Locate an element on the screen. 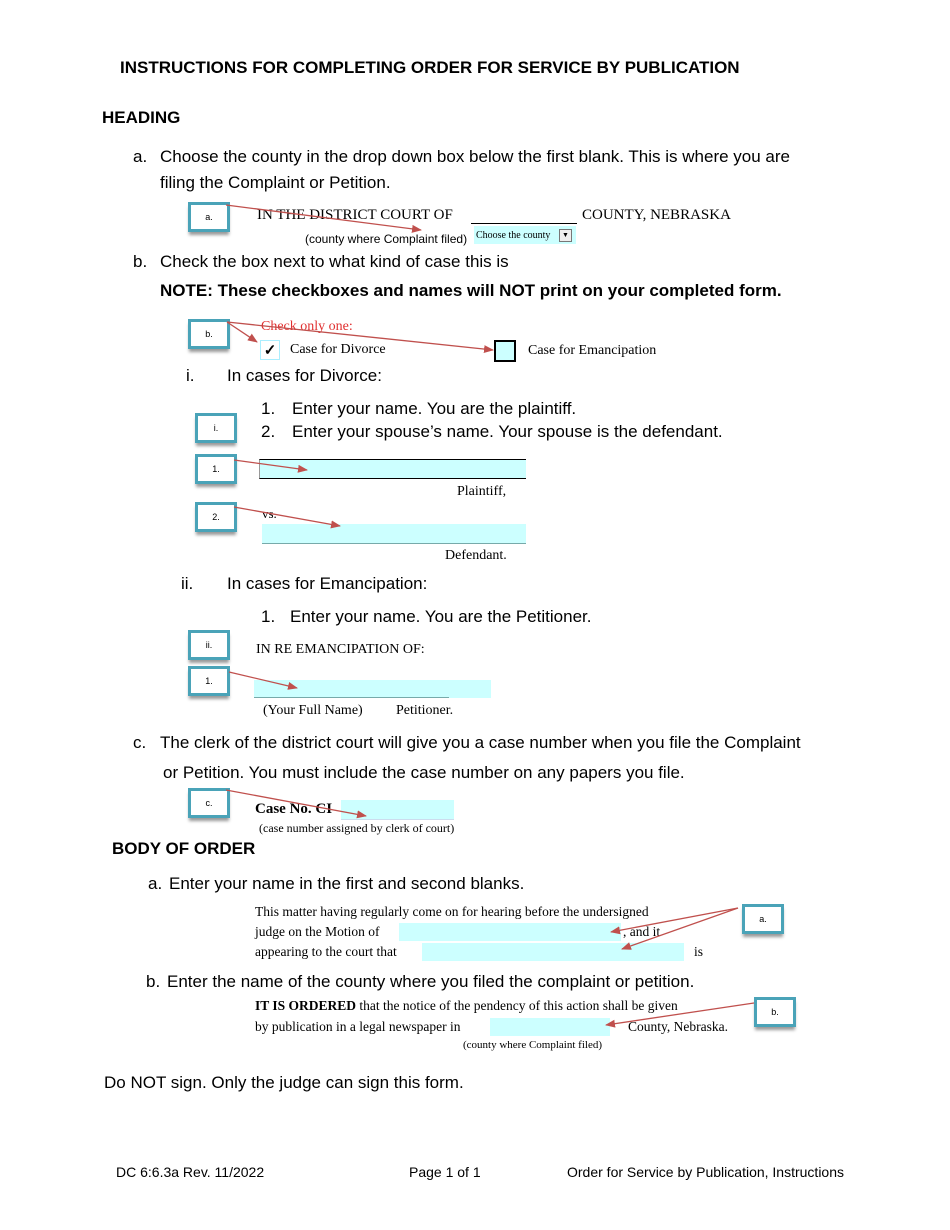  order-line3-suffix: is is located at coordinates (699, 951).